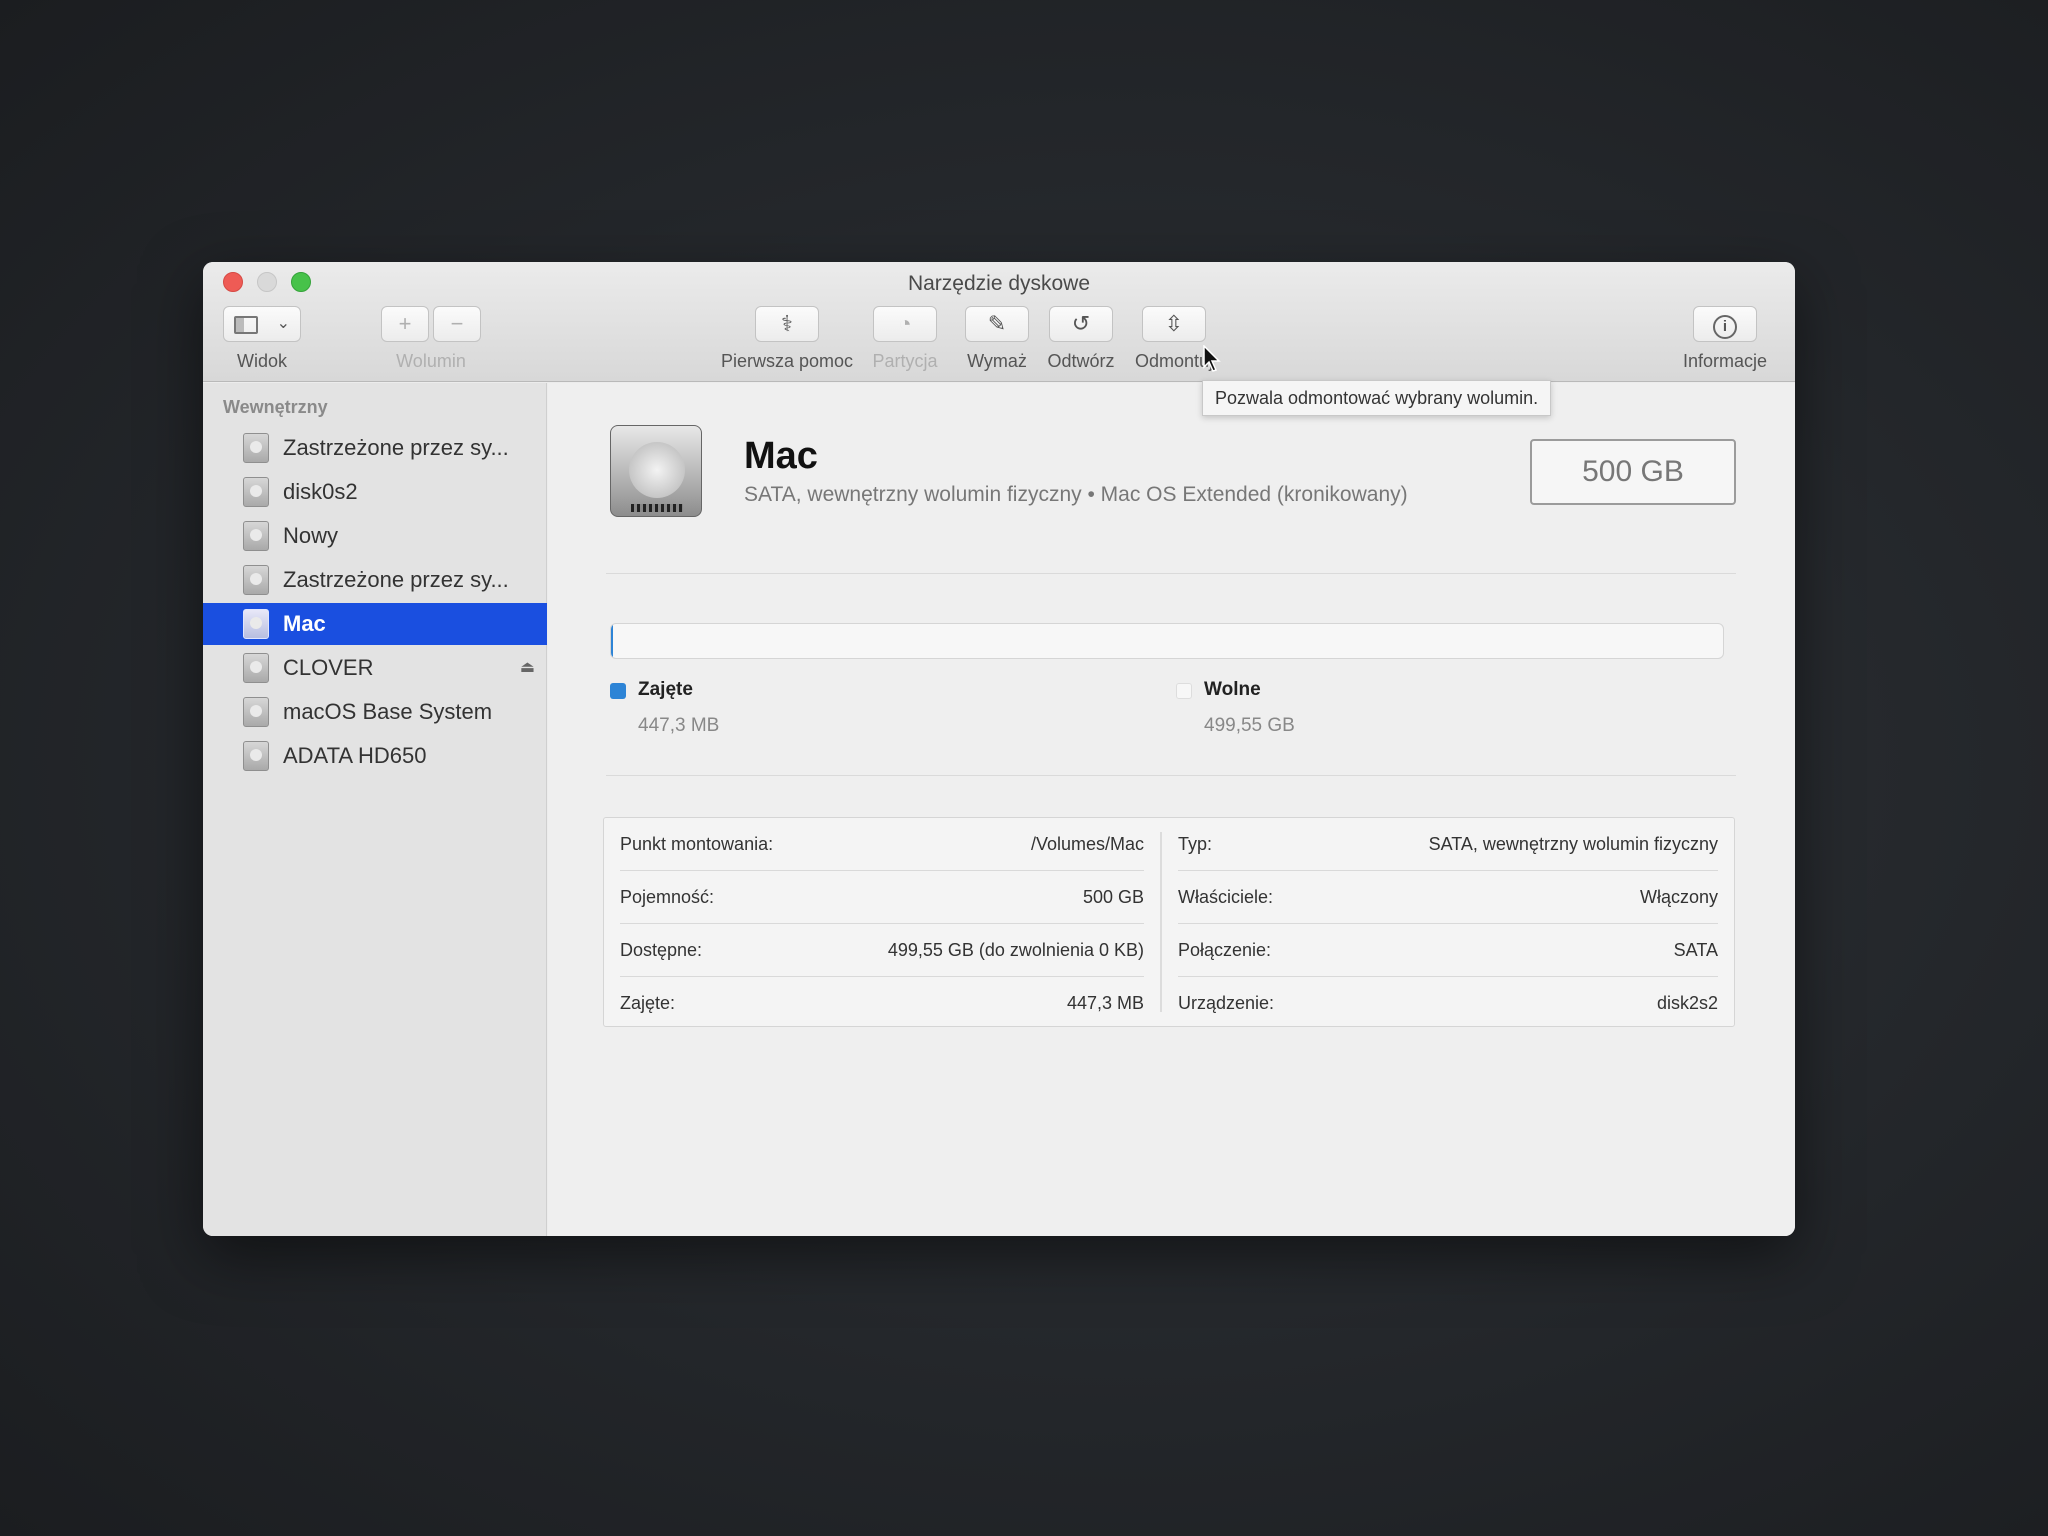  I want to click on detail-key: Urządzenie:, so click(1226, 1003).